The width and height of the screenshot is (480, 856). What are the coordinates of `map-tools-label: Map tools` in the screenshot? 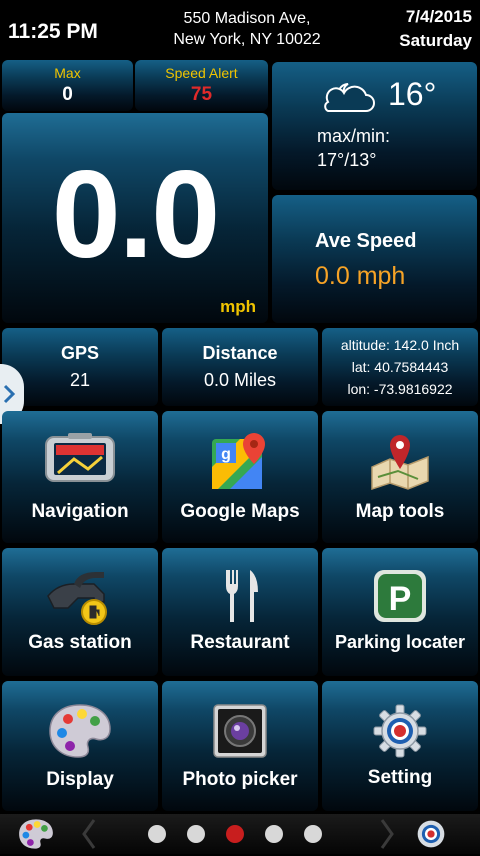 It's located at (400, 511).